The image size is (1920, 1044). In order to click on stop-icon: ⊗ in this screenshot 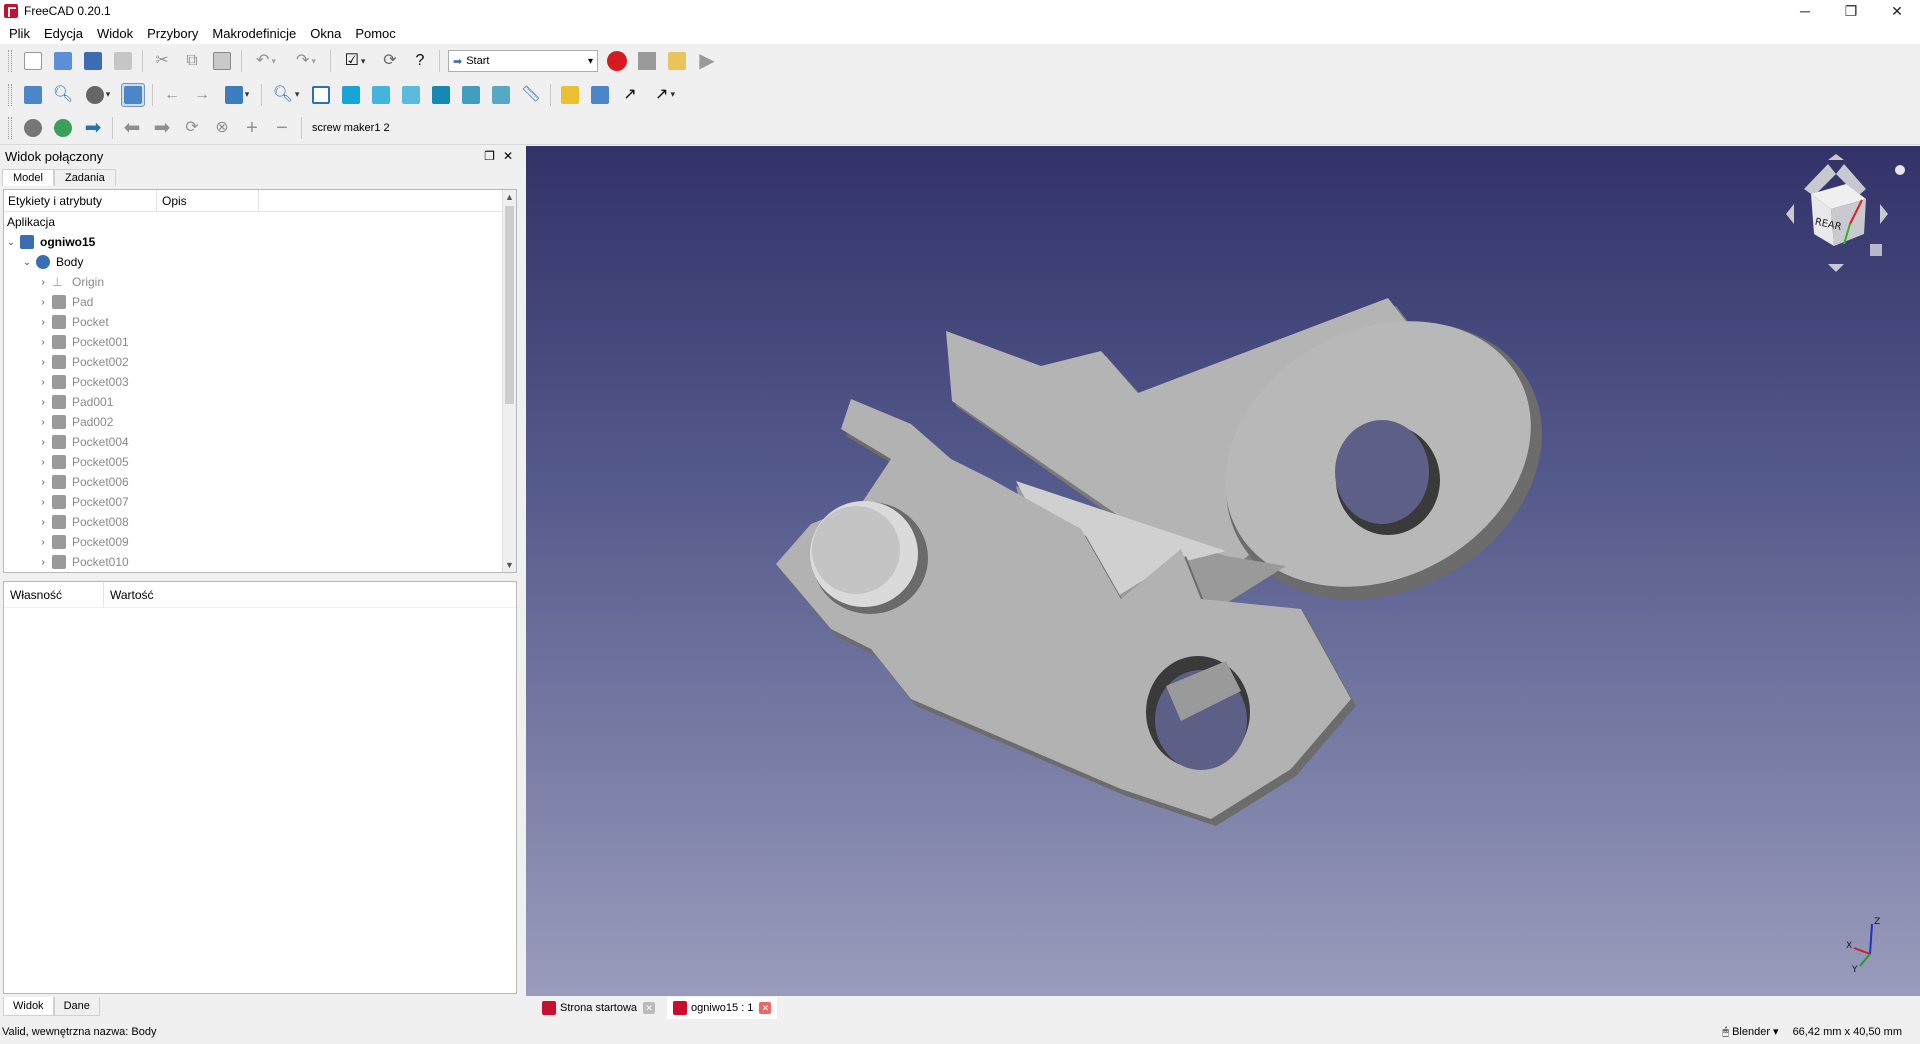, I will do `click(222, 128)`.